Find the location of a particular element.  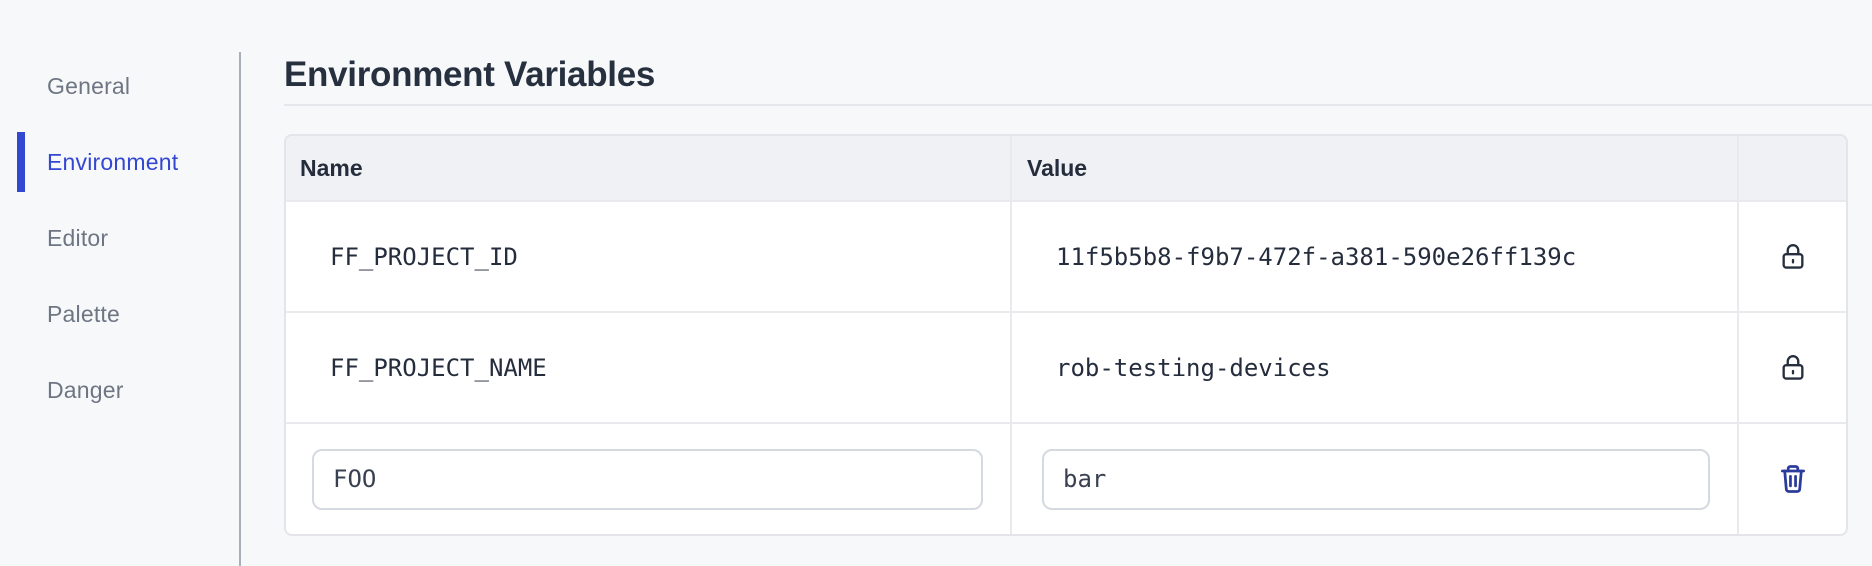

sidebar-item-environment: Environment is located at coordinates (119, 162).